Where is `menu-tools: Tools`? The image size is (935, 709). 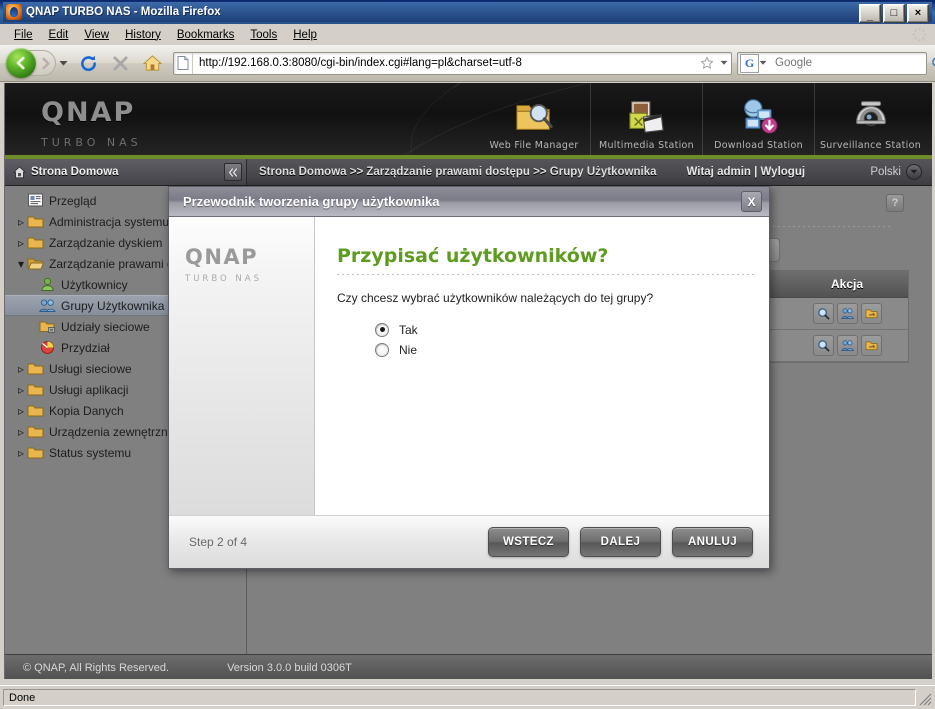
menu-tools: Tools is located at coordinates (263, 35).